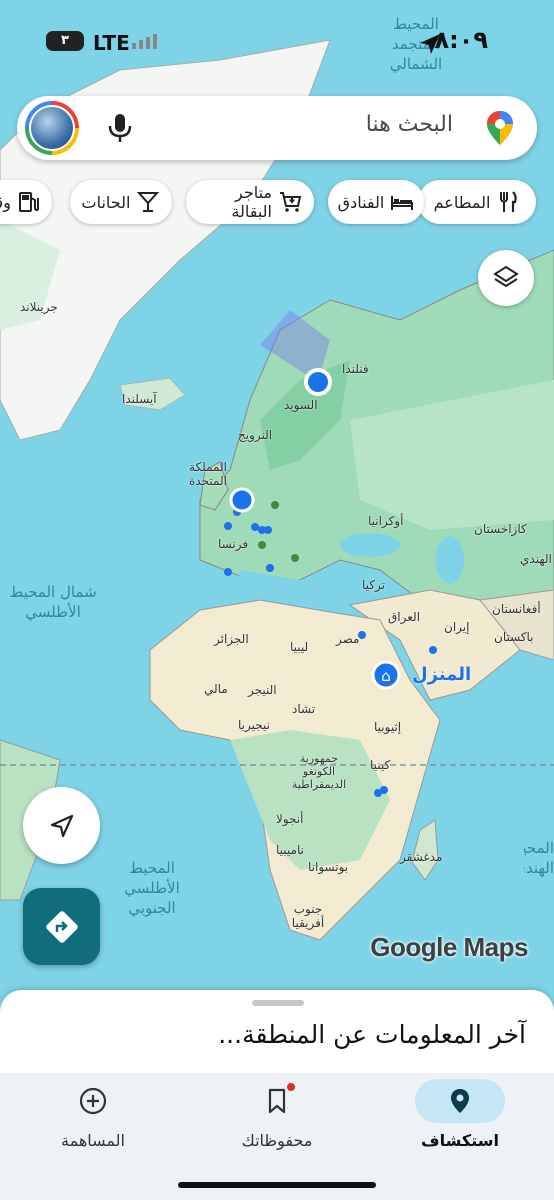  Describe the element at coordinates (449, 947) in the screenshot. I see `google-maps-logo: Google Maps` at that location.